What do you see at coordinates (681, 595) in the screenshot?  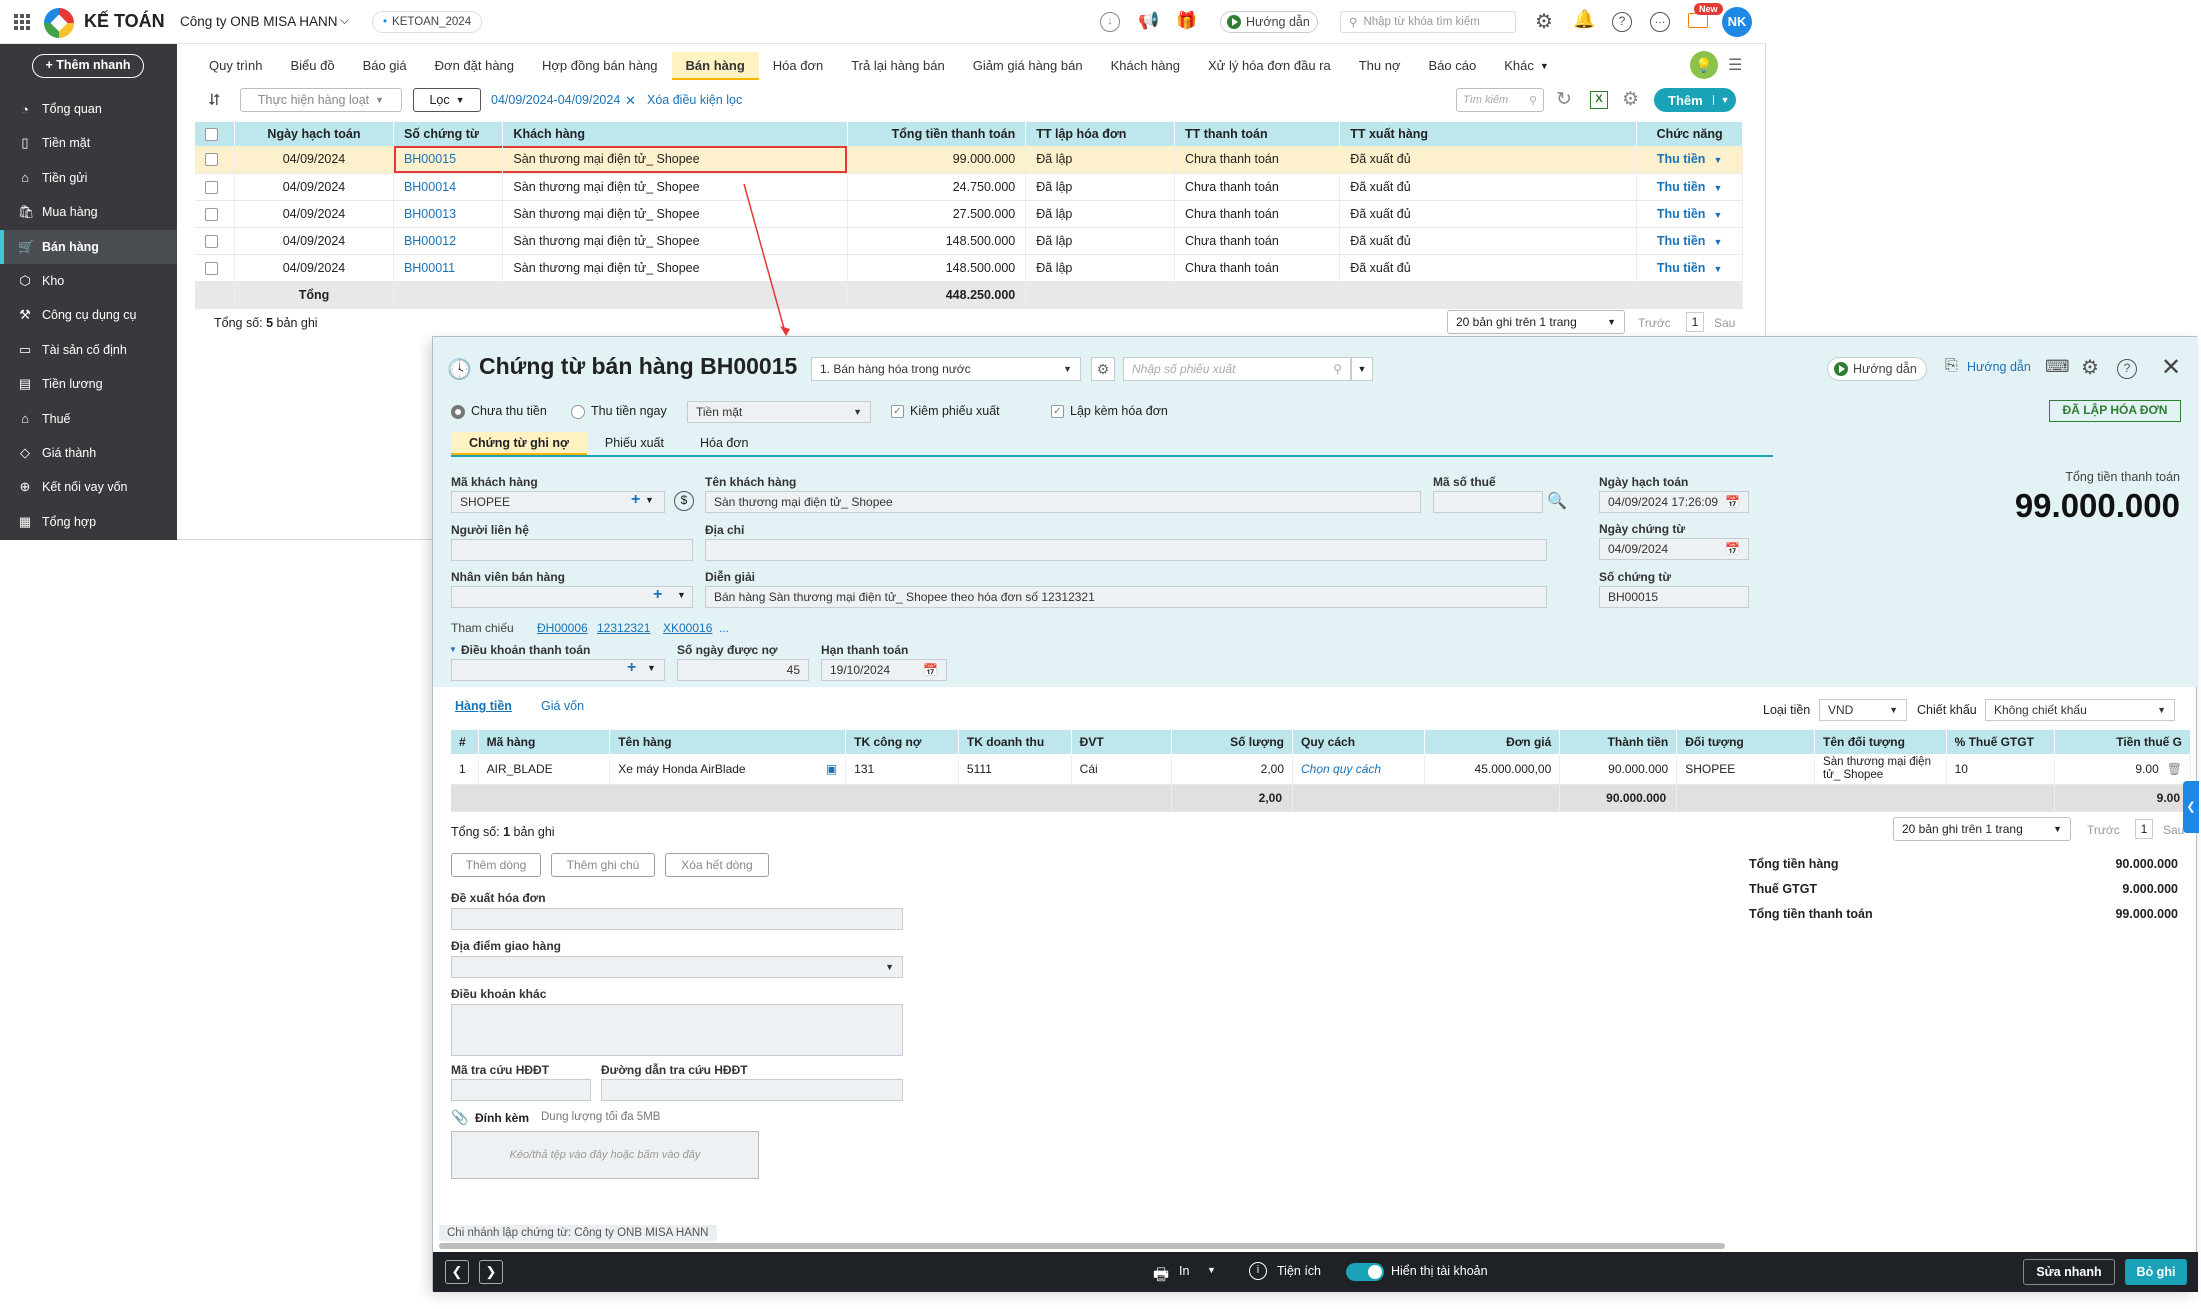 I see `staff-dropdown-icon: ▼` at bounding box center [681, 595].